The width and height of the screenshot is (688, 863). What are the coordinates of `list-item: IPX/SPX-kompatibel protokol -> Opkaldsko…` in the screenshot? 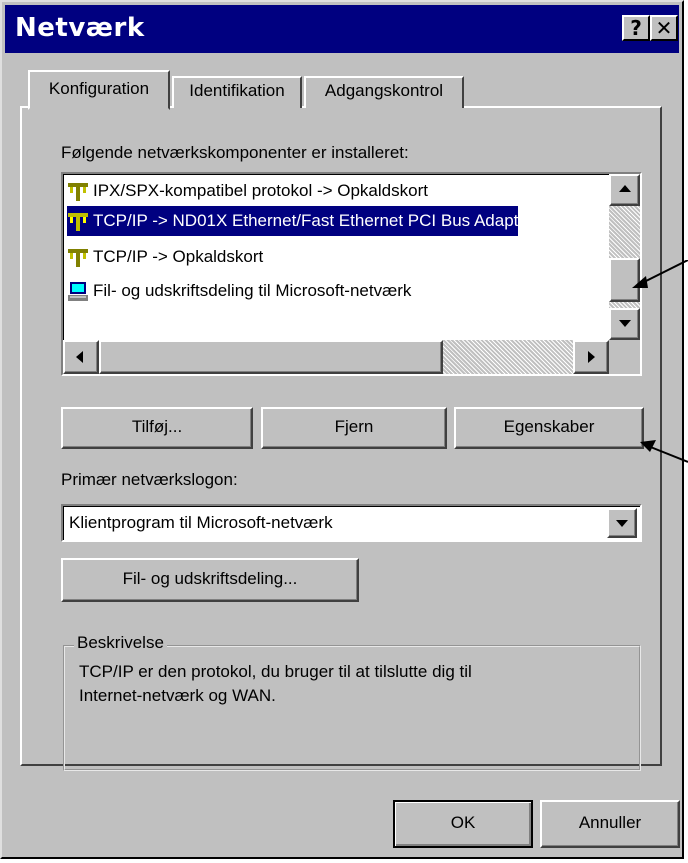 It's located at (247, 191).